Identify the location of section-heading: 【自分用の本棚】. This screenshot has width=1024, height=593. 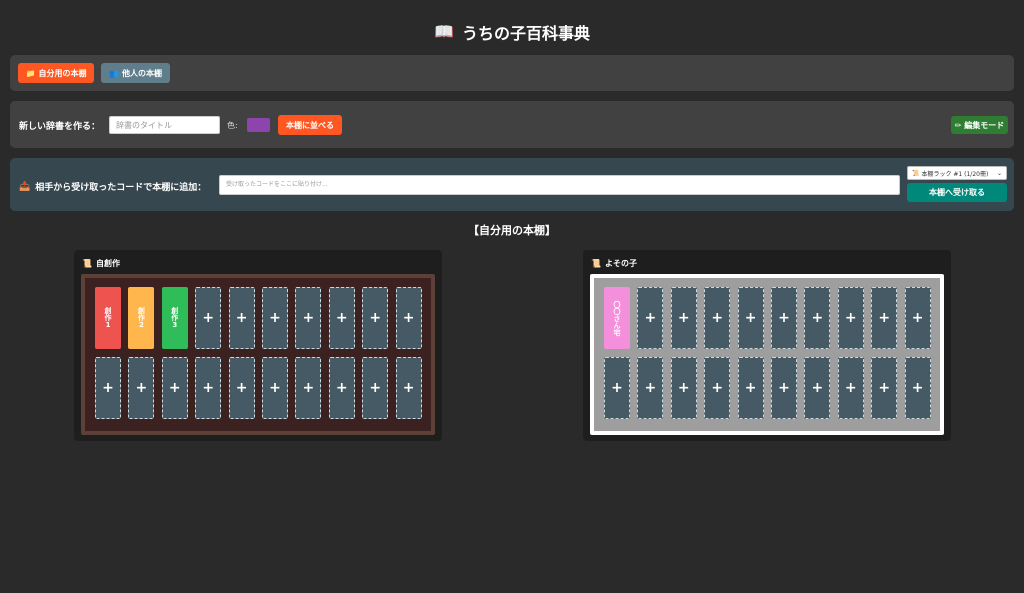
(512, 230).